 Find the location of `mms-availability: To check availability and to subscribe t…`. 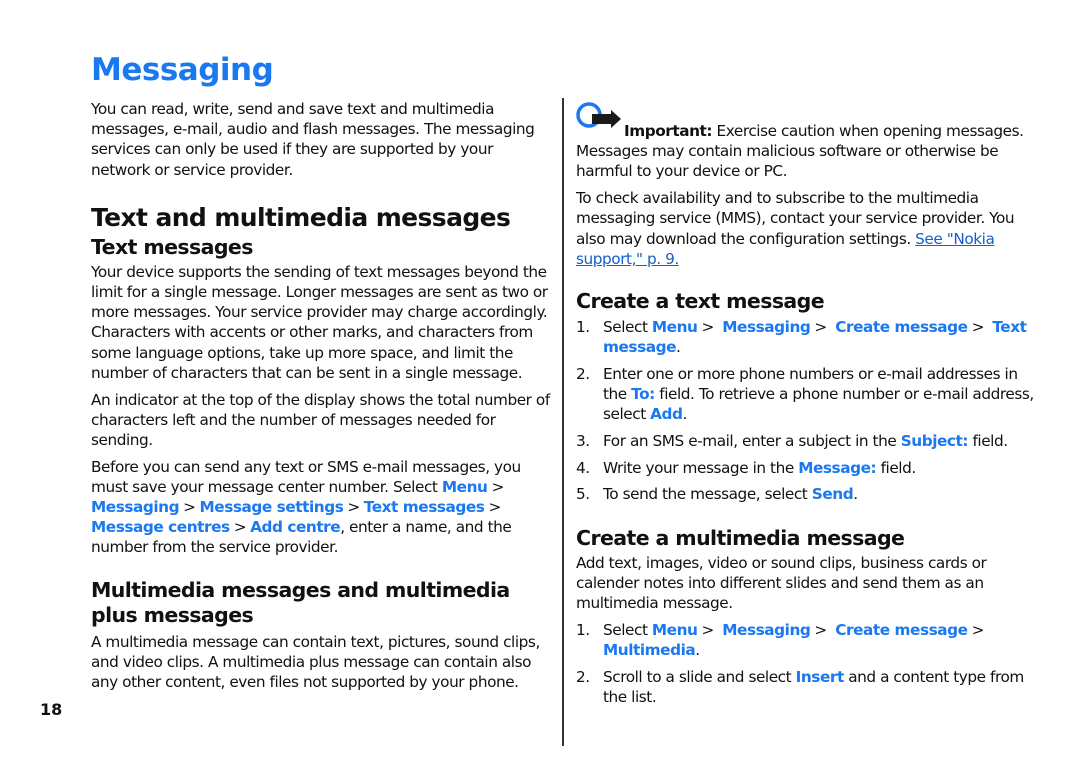

mms-availability: To check availability and to subscribe t… is located at coordinates (807, 228).